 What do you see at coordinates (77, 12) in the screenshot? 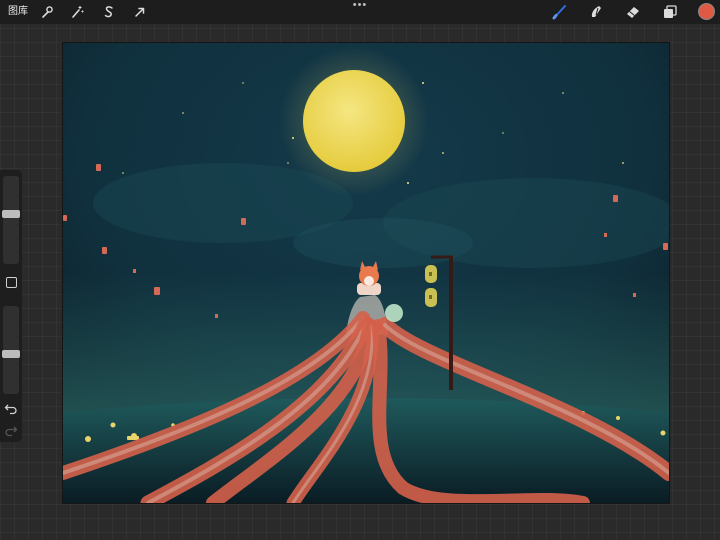
I see `magic-wand-icon` at bounding box center [77, 12].